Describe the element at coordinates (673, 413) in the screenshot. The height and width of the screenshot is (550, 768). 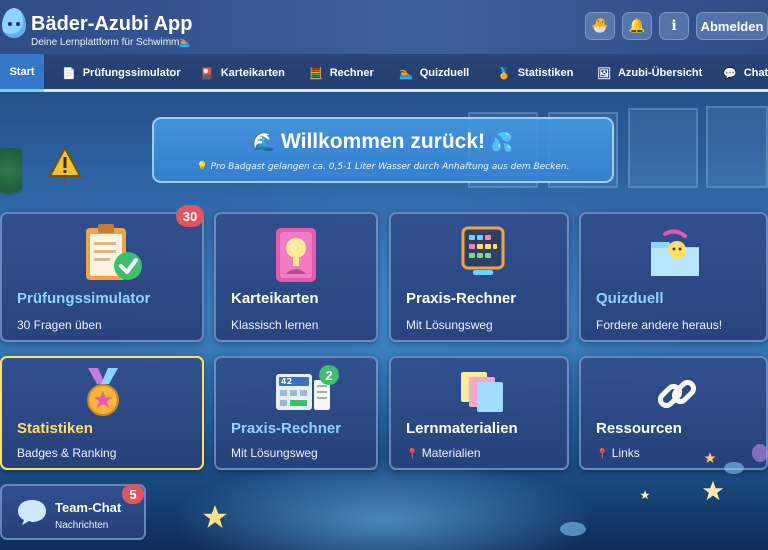
I see `card-ressourcen: Ressourcen 📍 Links` at that location.